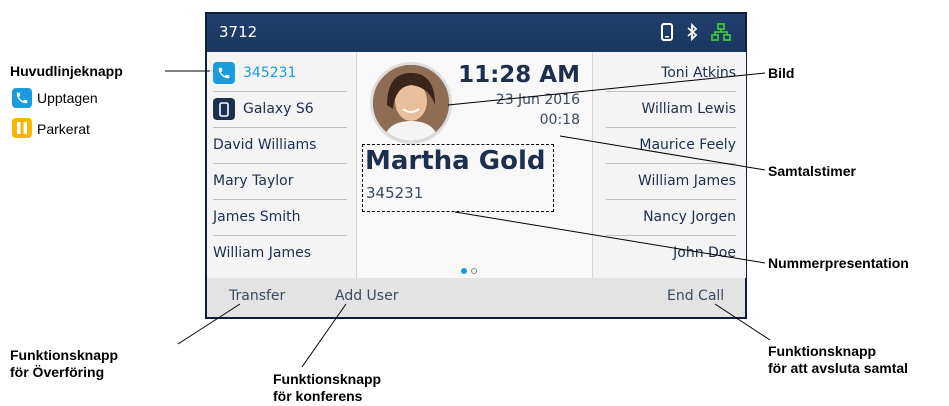 The width and height of the screenshot is (949, 406). Describe the element at coordinates (537, 100) in the screenshot. I see `call-date: 23 Jun 2016` at that location.